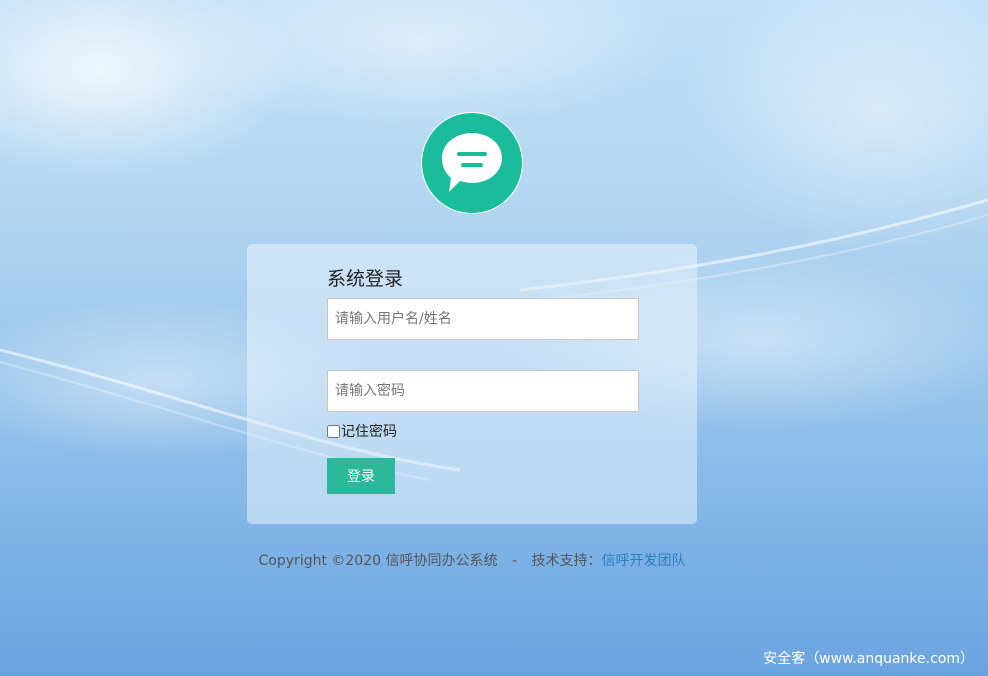 The image size is (988, 676). I want to click on chat-bubble-icon, so click(472, 163).